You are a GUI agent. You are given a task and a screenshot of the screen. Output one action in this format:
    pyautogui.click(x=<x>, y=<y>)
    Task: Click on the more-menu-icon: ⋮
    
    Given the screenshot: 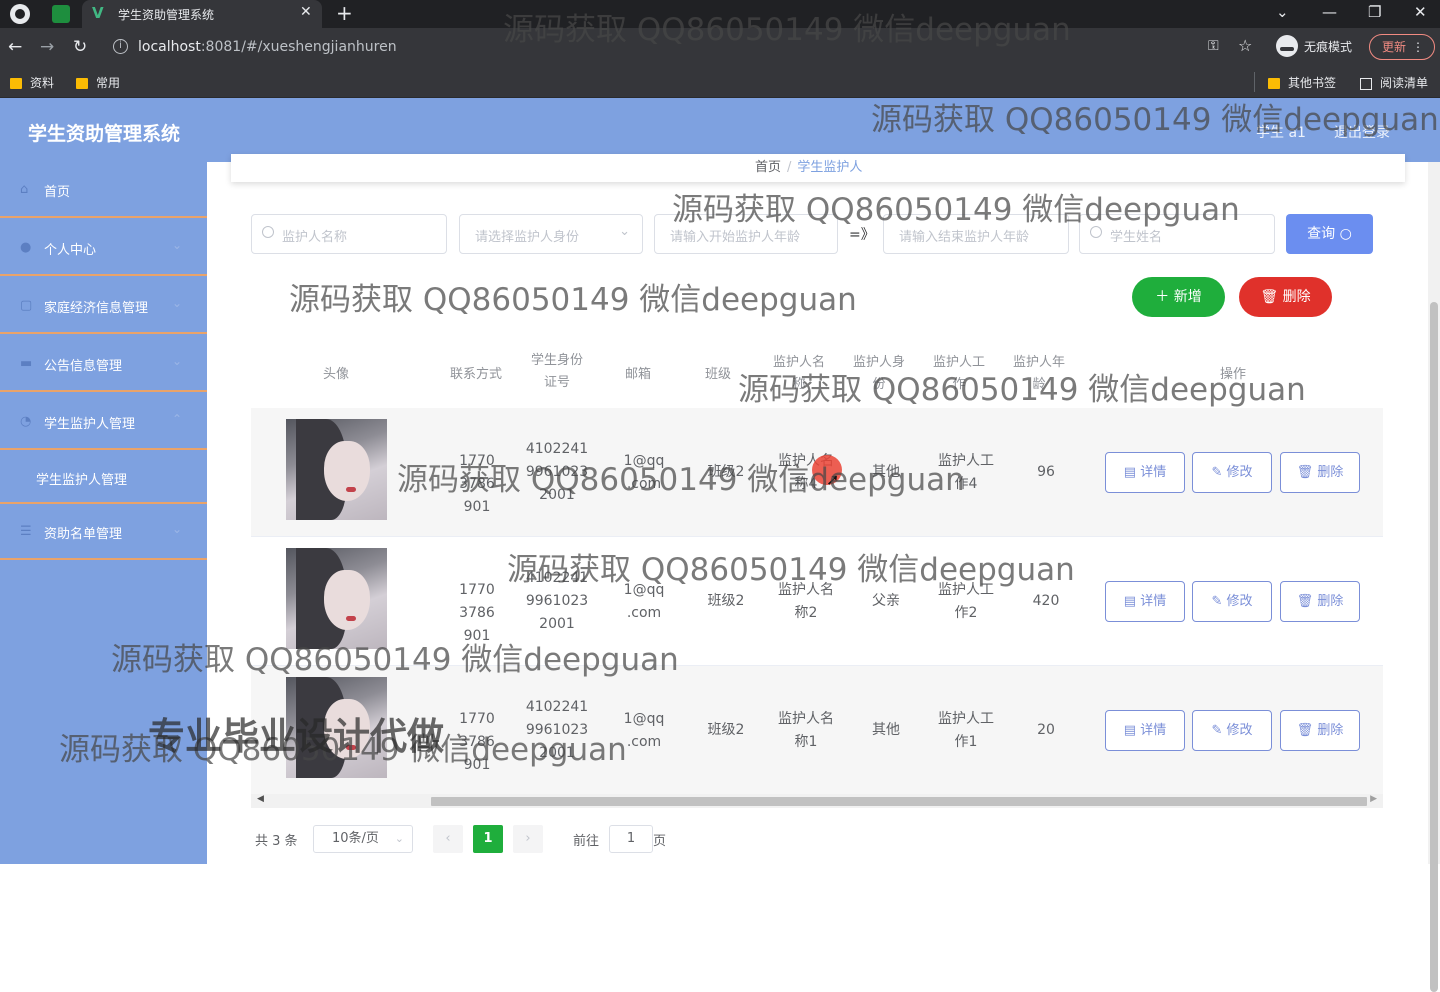 What is the action you would take?
    pyautogui.click(x=1418, y=47)
    